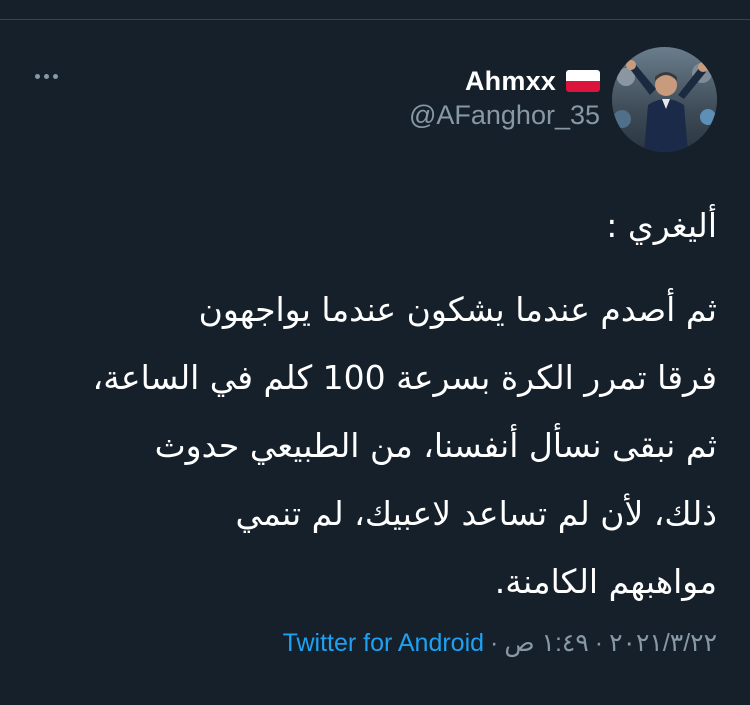 This screenshot has width=750, height=705. Describe the element at coordinates (546, 643) in the screenshot. I see `tweet-time: ١:٤٩ ص` at that location.